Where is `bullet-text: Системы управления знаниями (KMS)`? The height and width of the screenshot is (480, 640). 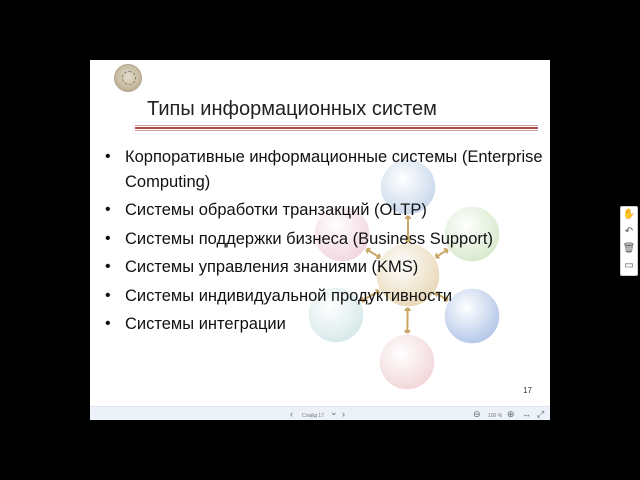 bullet-text: Системы управления знаниями (KMS) is located at coordinates (272, 267).